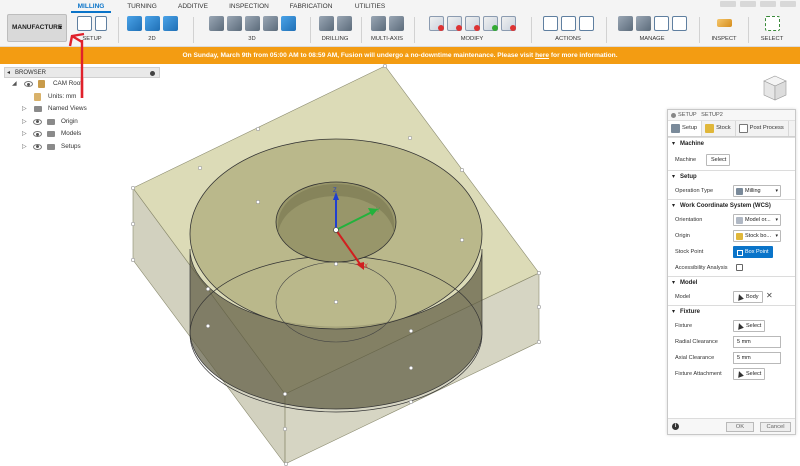  I want to click on expand-icon: ◢, so click(14, 84).